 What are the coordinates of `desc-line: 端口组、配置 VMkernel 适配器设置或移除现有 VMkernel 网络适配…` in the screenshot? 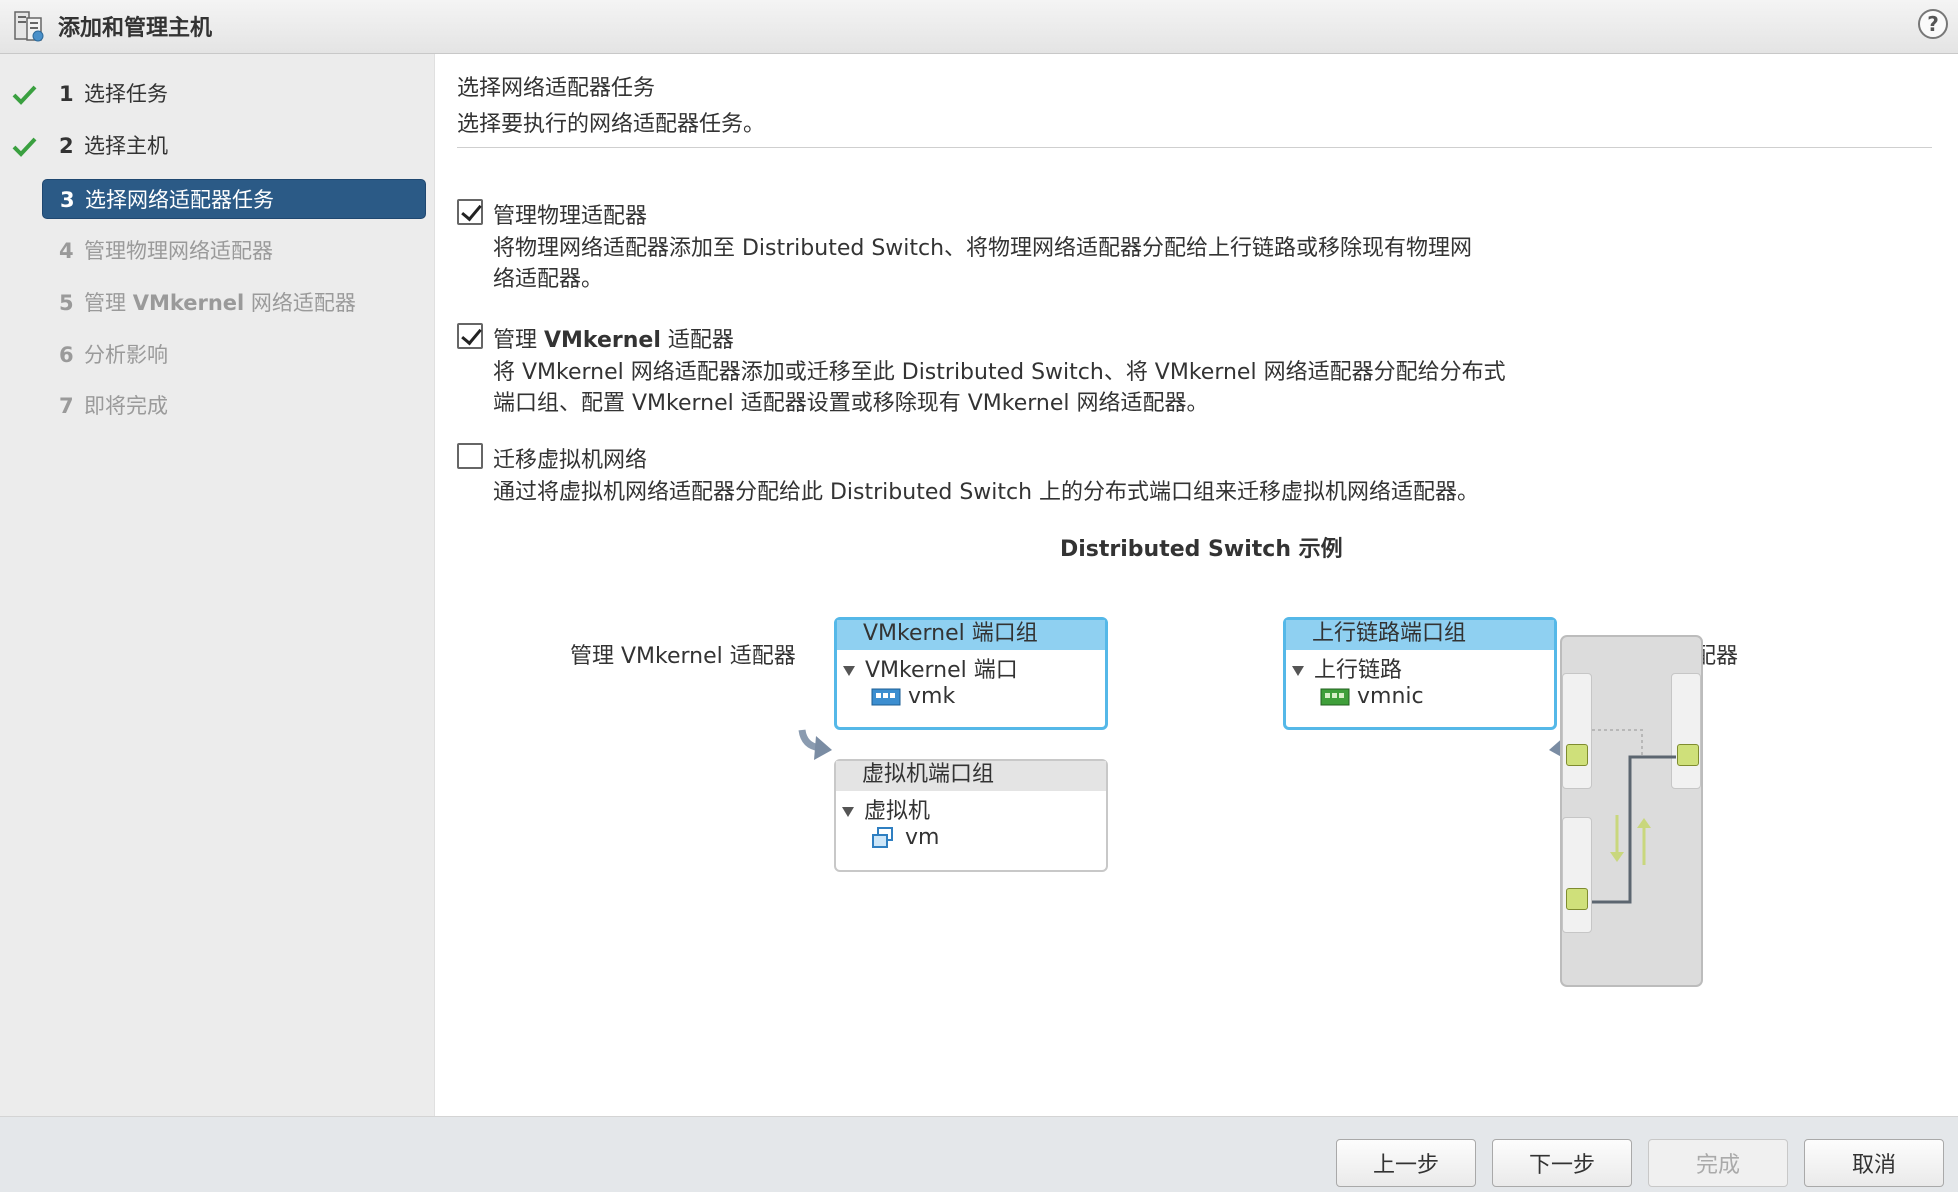 It's located at (851, 403).